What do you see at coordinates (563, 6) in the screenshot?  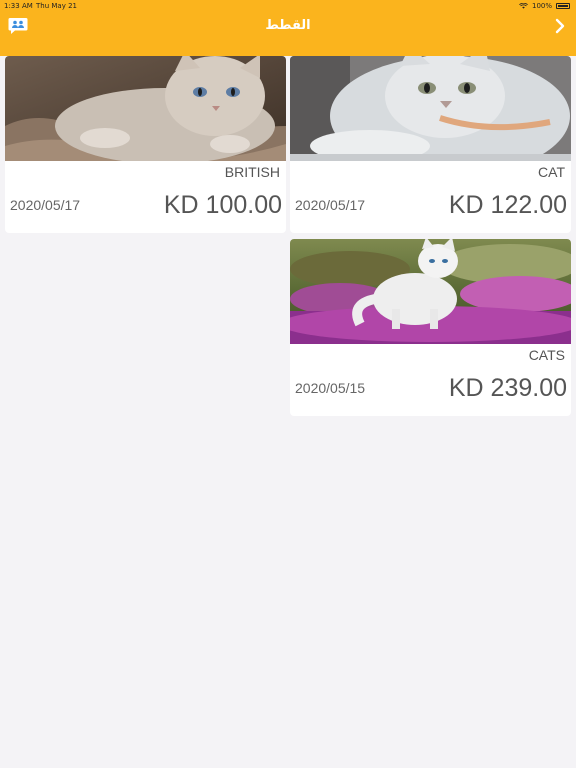 I see `battery-icon` at bounding box center [563, 6].